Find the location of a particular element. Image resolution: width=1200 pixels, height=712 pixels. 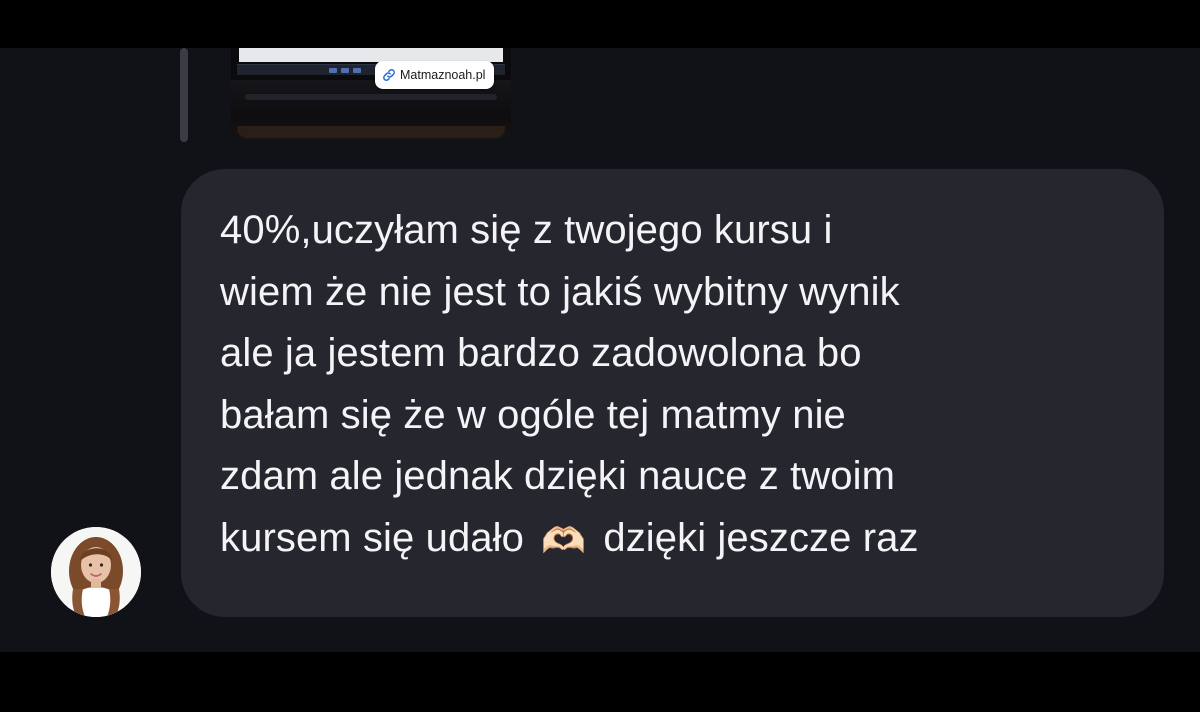

message-line-6-end: dzięki jeszcze raz is located at coordinates (761, 537).